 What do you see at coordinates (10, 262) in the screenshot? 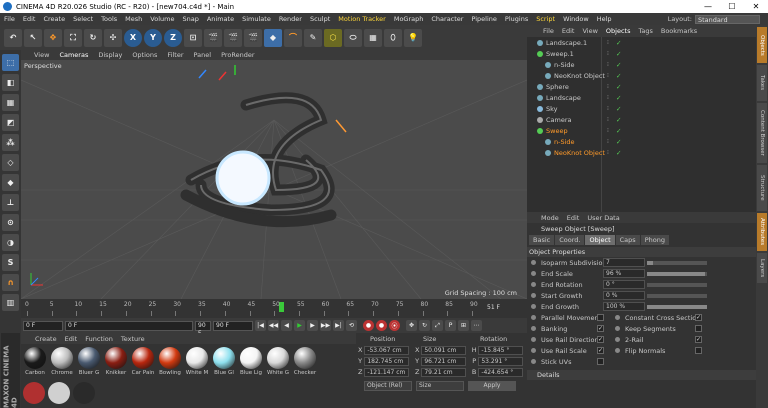
I see `snap-icon: S` at bounding box center [10, 262].